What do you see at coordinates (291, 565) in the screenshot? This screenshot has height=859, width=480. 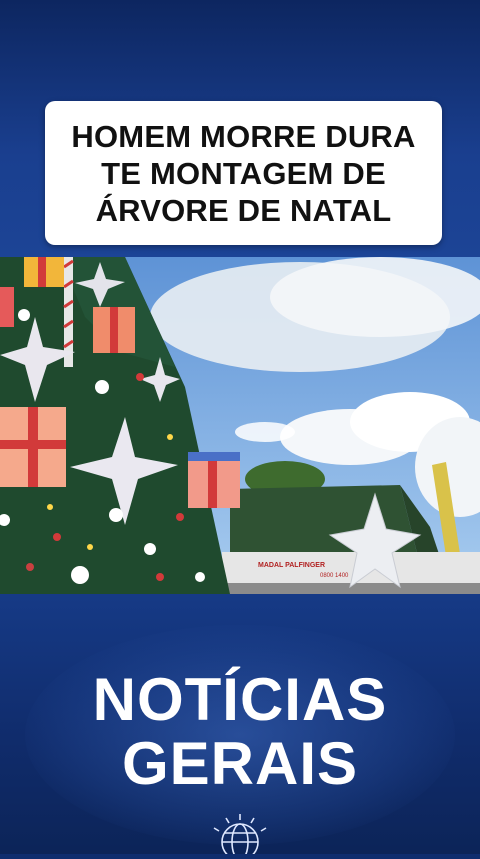 I see `truck-label: MADAL PALFINGER` at bounding box center [291, 565].